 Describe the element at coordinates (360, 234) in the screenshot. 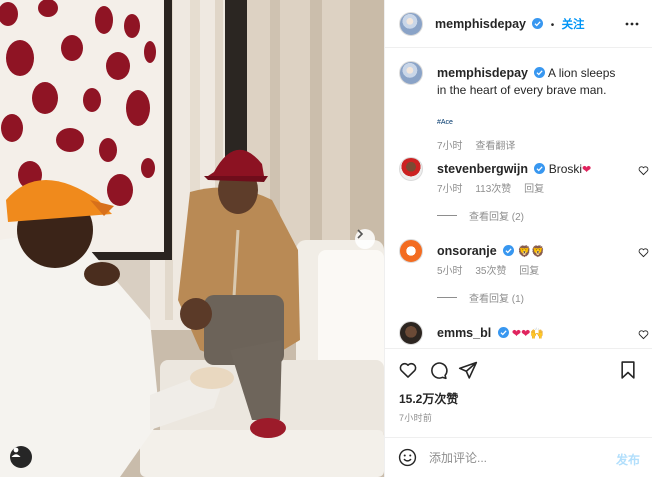

I see `next-arrow-icon` at that location.